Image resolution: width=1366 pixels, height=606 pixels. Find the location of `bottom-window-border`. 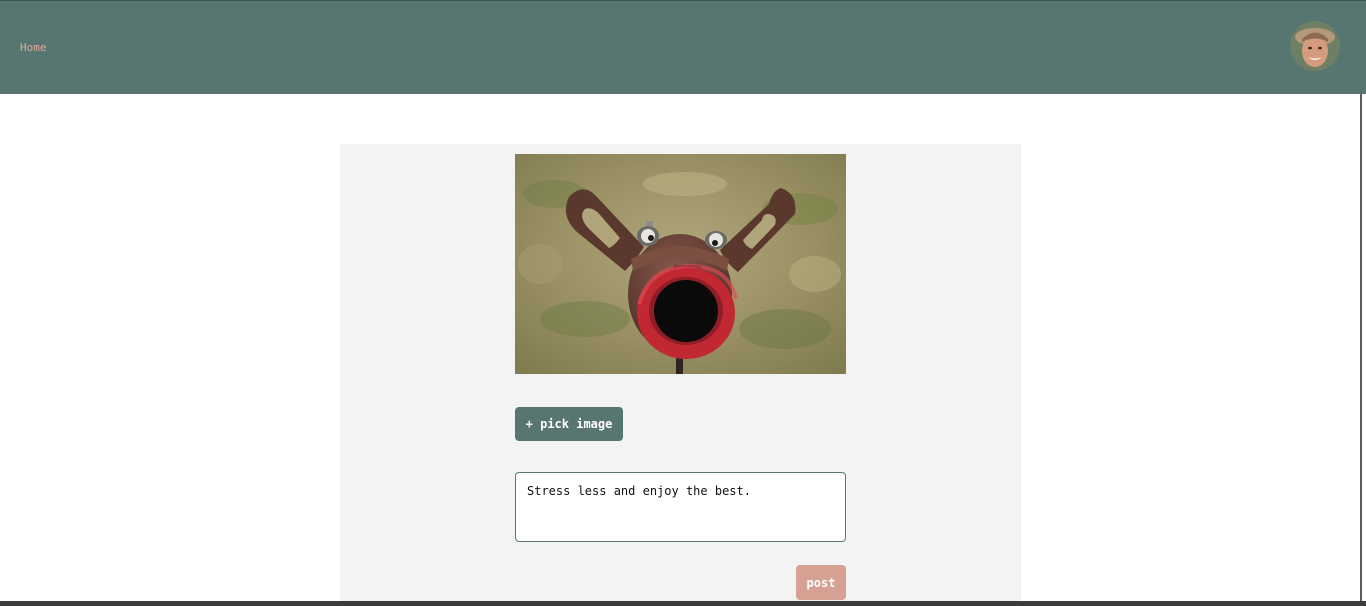

bottom-window-border is located at coordinates (683, 603).